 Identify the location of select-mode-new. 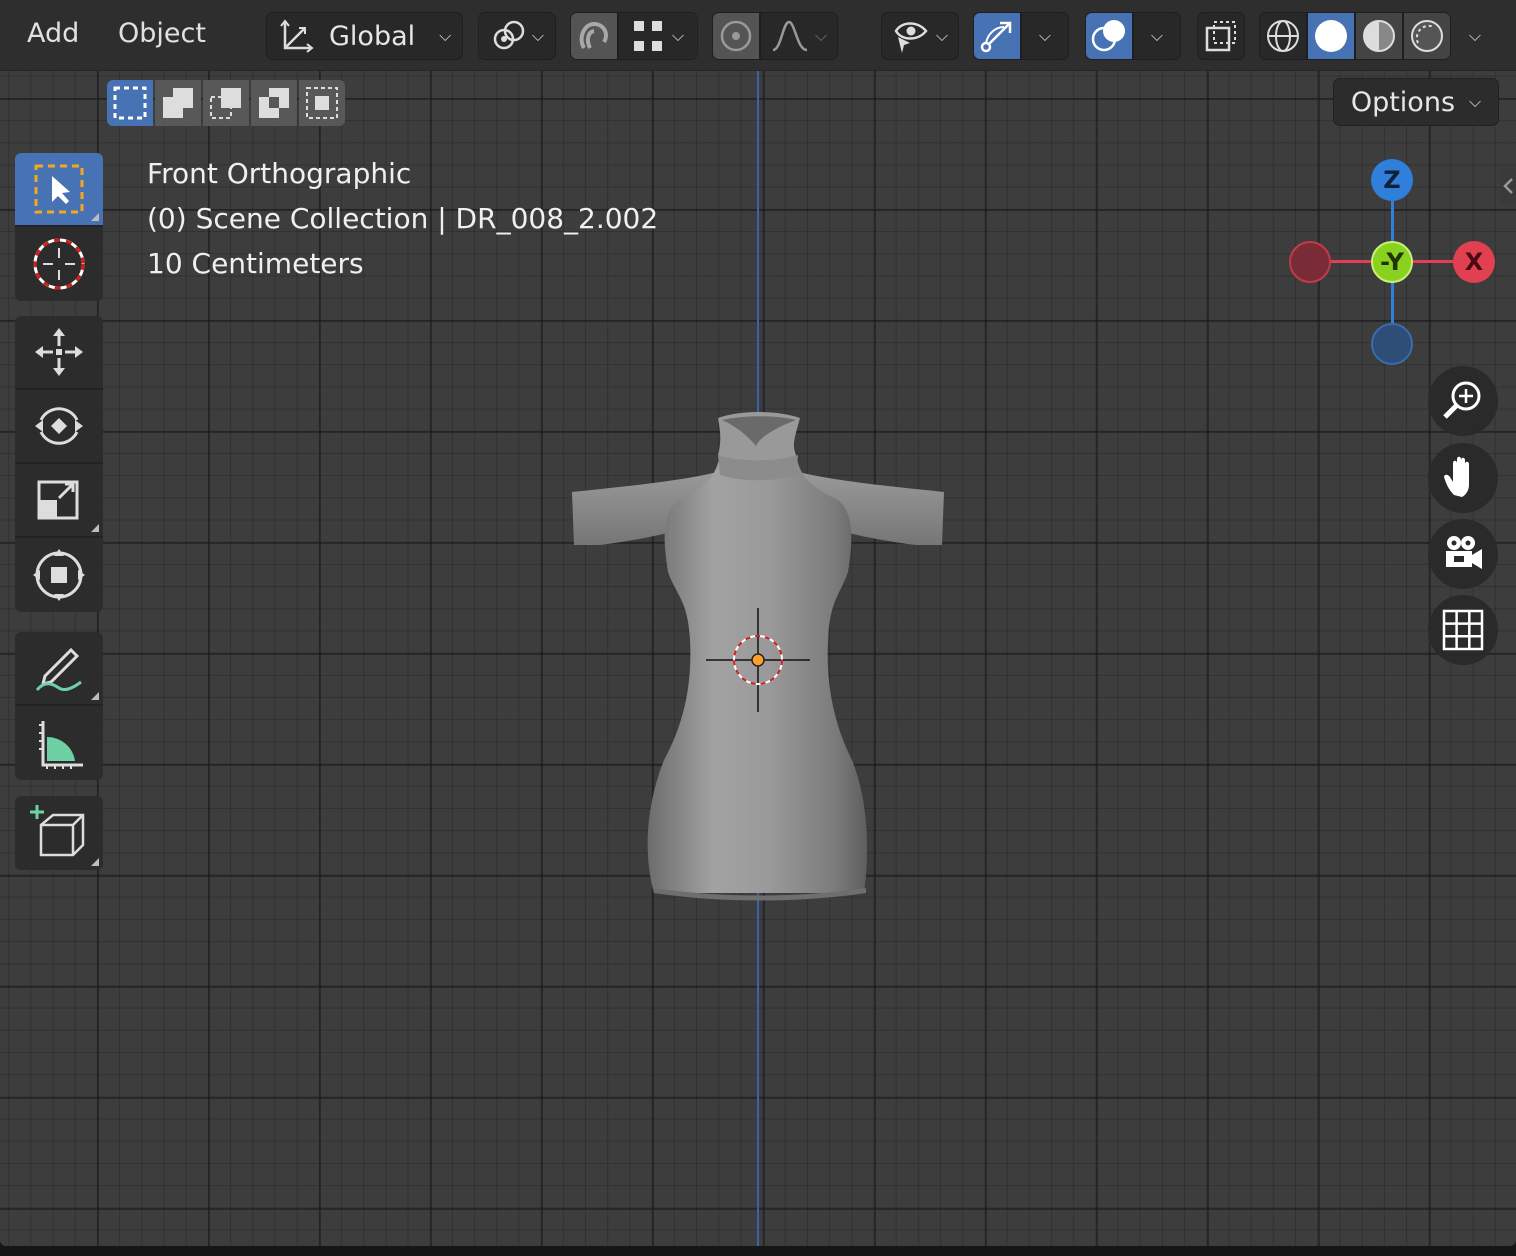
(130, 103).